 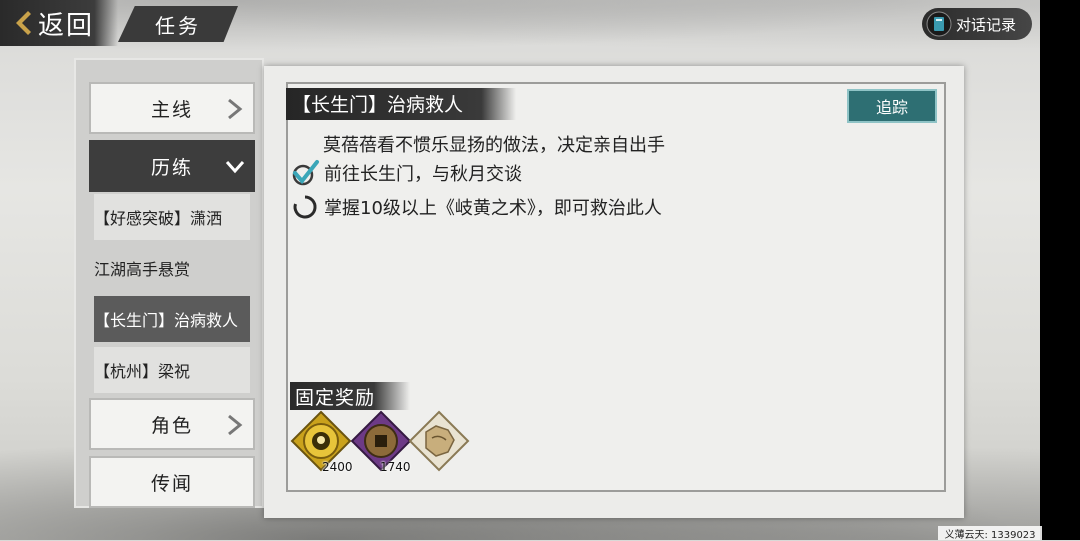 What do you see at coordinates (986, 24) in the screenshot?
I see `dialog-log-label: 对话记录` at bounding box center [986, 24].